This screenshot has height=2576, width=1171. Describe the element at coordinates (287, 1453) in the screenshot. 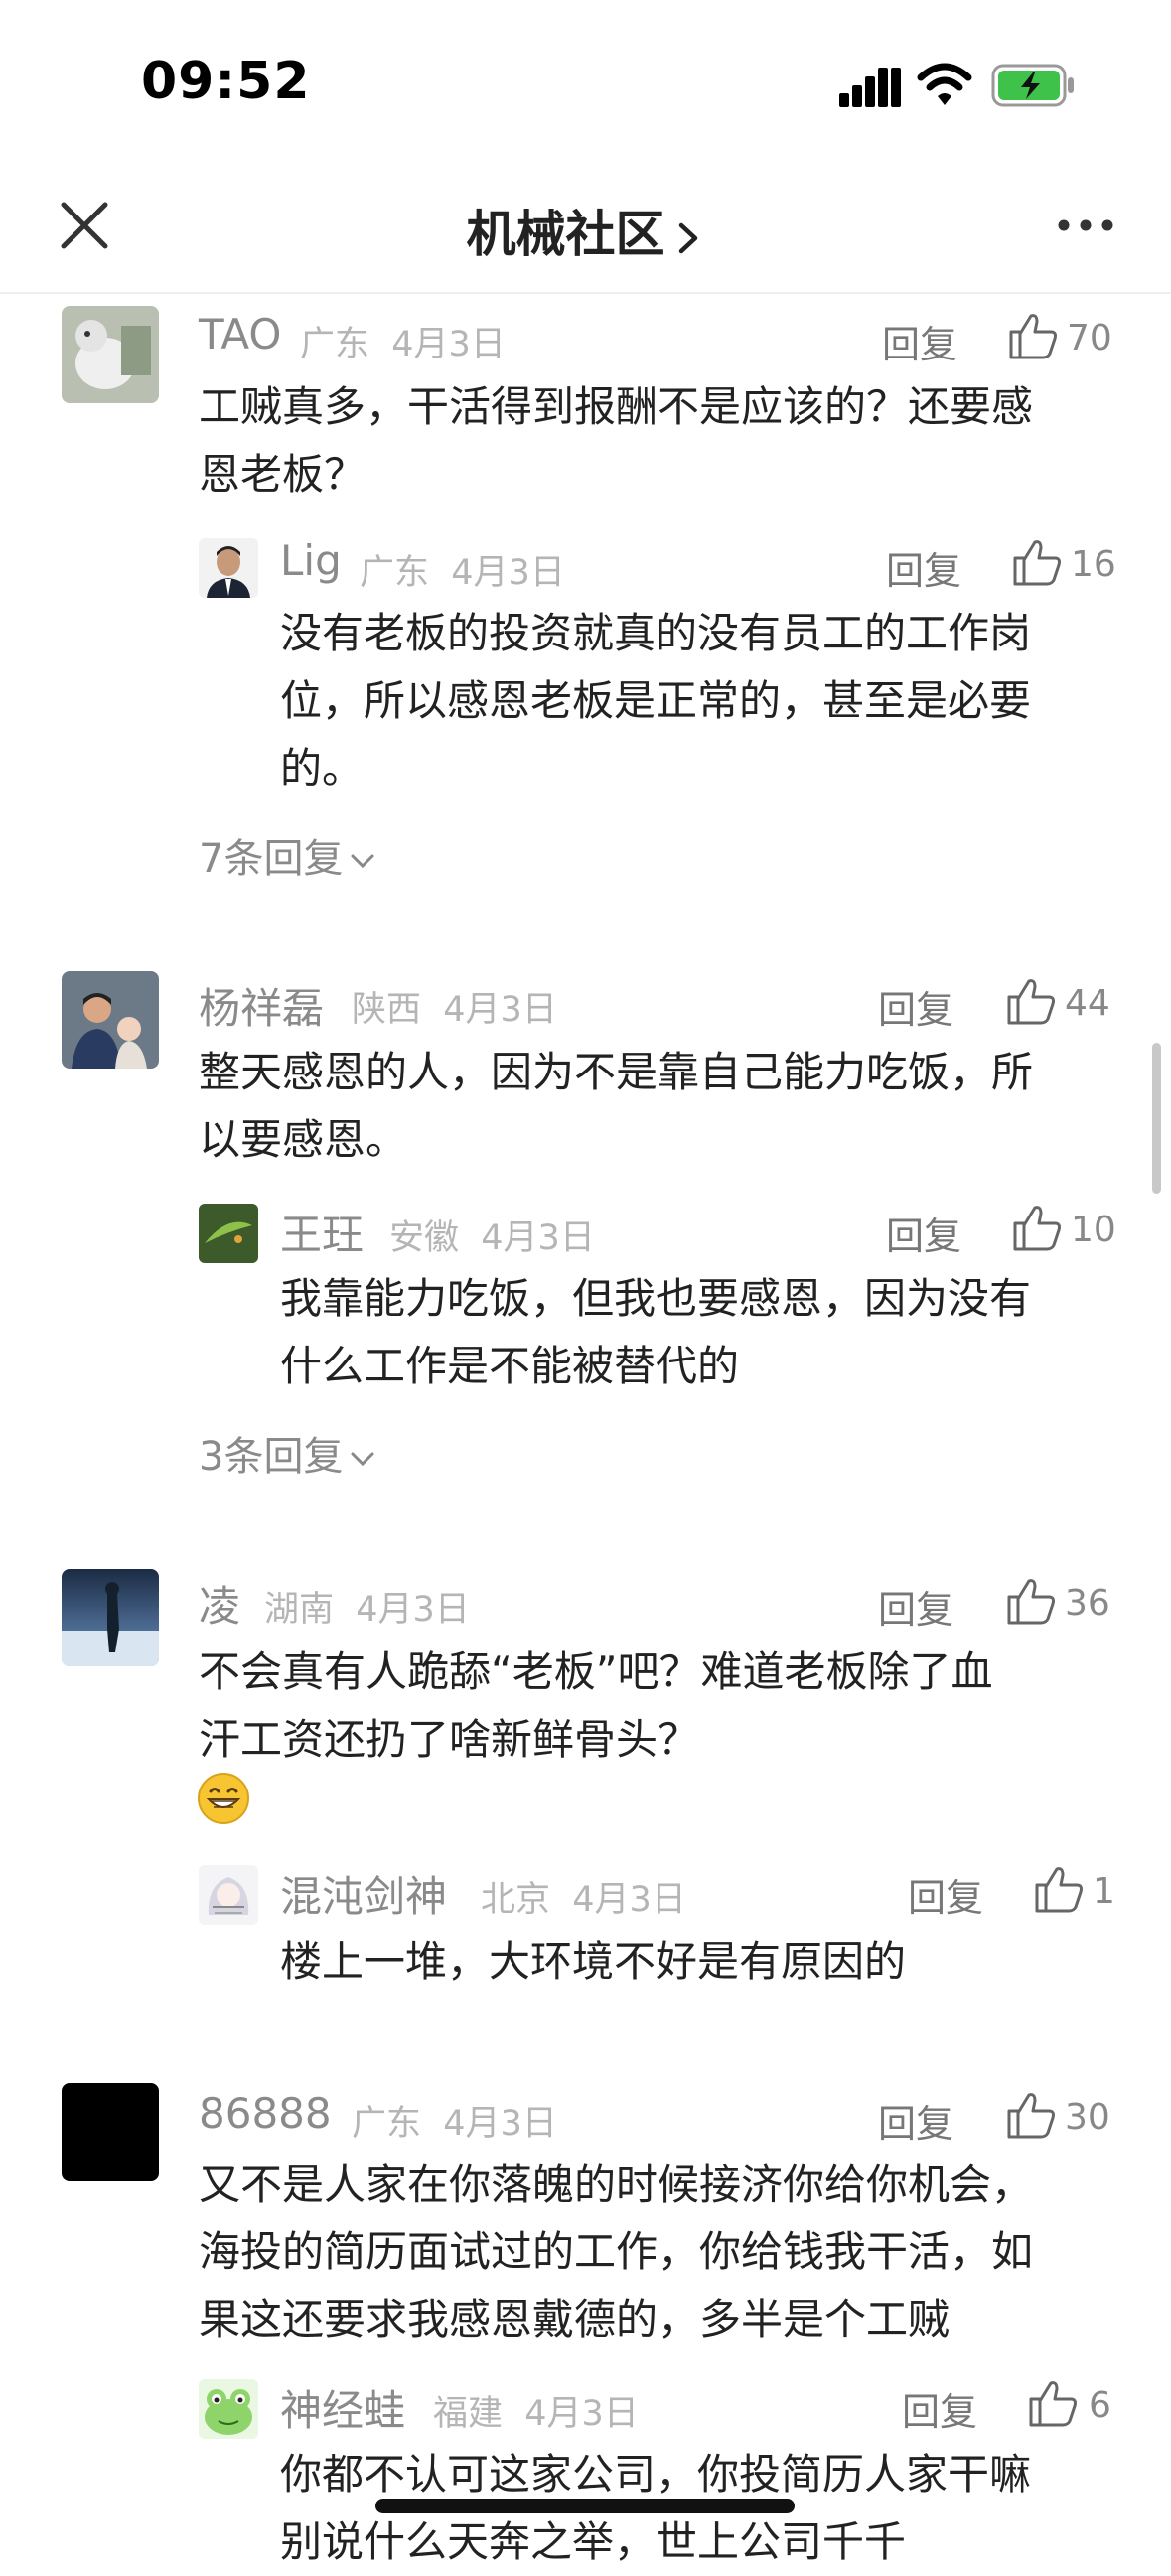

I see `expand-replies-button: 3条回复` at that location.